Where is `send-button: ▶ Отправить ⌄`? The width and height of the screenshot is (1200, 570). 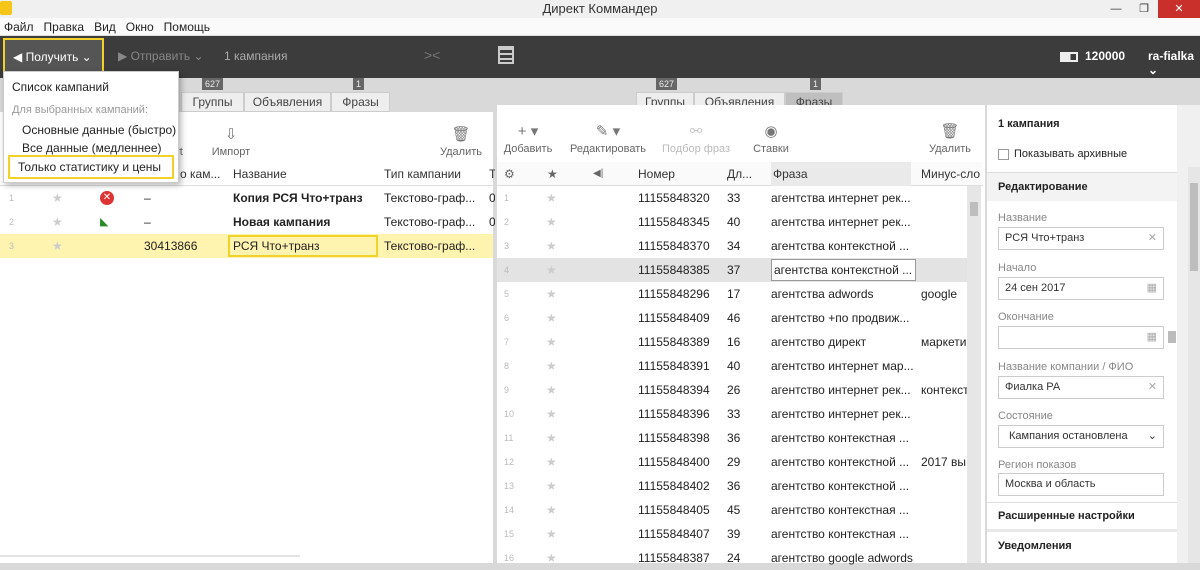
send-button: ▶ Отправить ⌄ is located at coordinates (161, 56).